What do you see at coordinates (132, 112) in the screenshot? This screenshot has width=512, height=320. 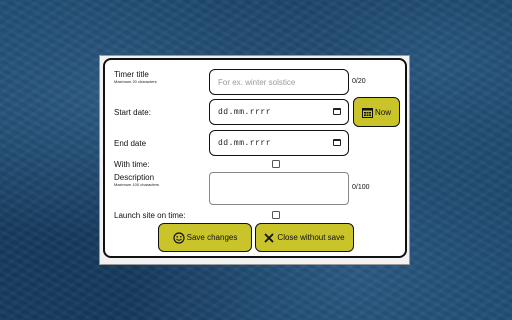 I see `start-date-label: Start date:` at bounding box center [132, 112].